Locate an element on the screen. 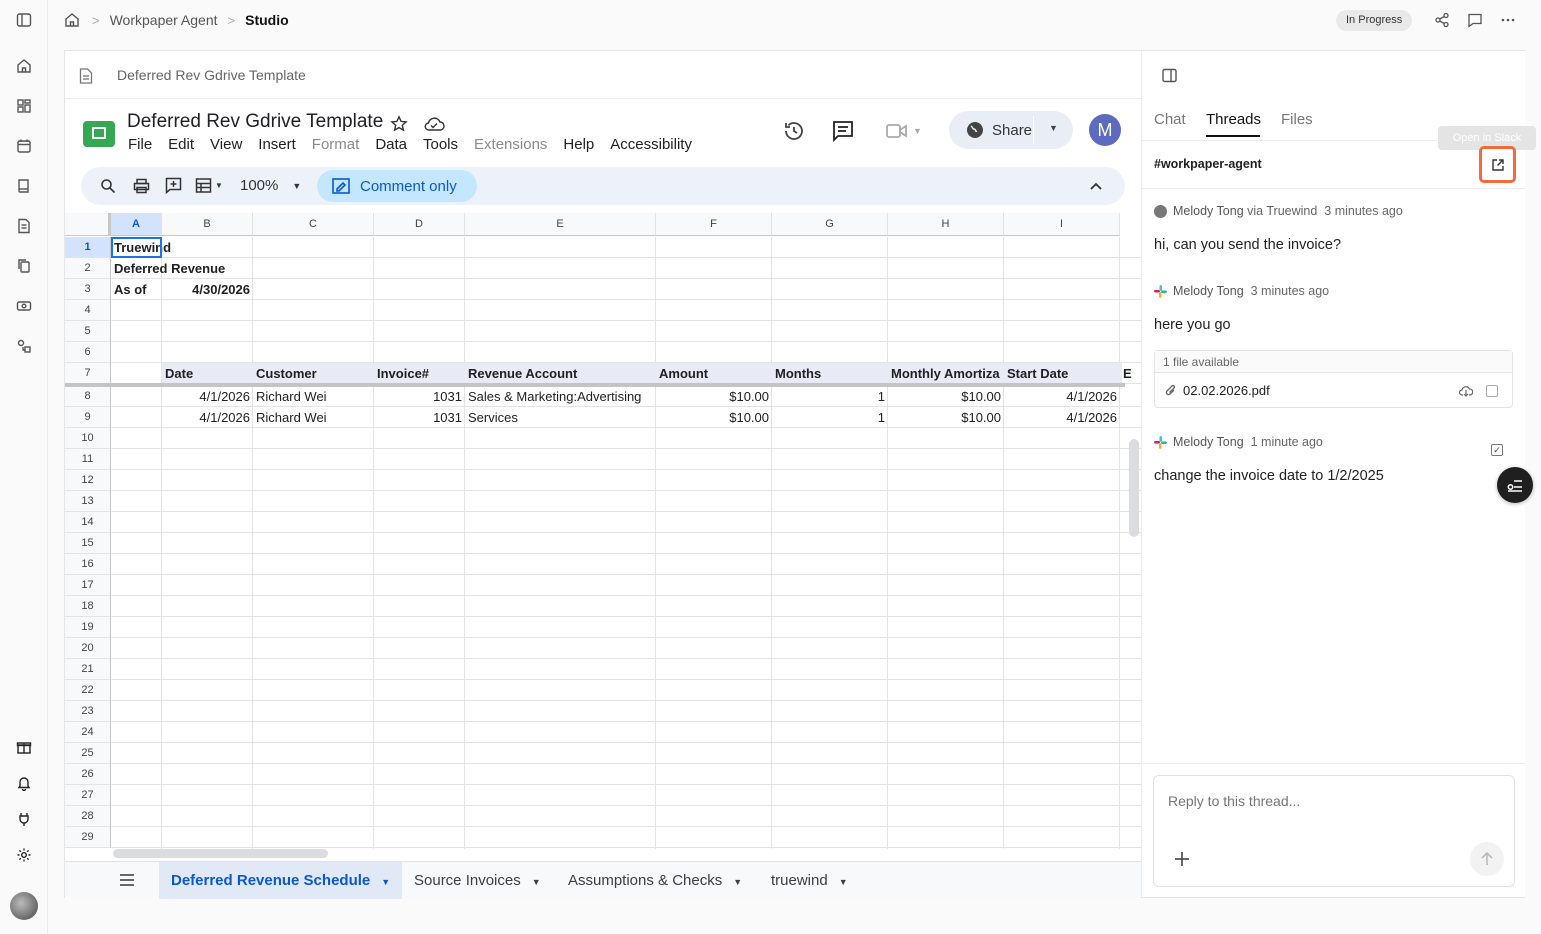  column-header: H is located at coordinates (946, 224).